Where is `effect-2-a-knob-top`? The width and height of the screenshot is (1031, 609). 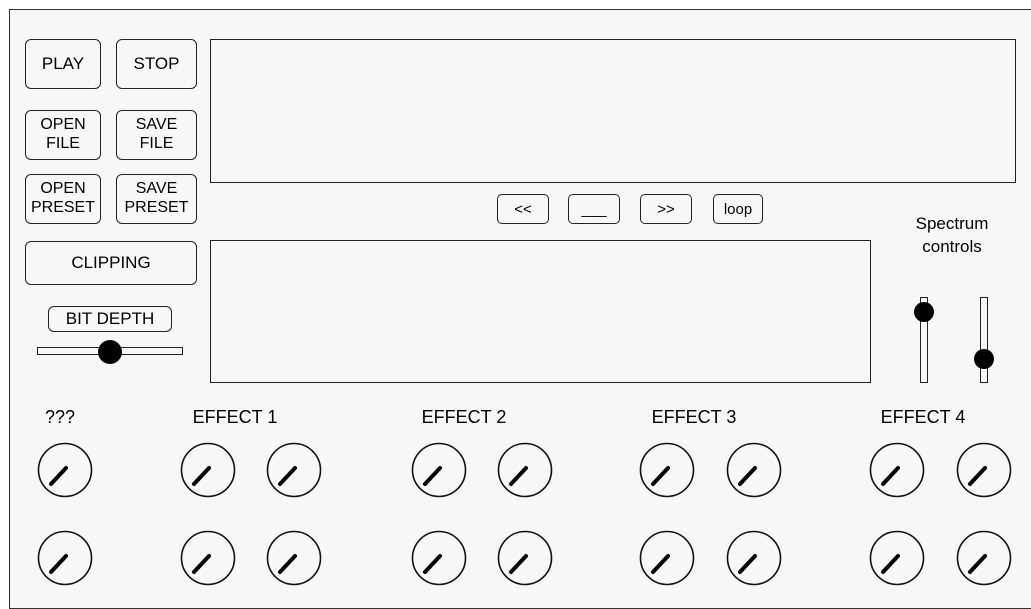
effect-2-a-knob-top is located at coordinates (439, 470).